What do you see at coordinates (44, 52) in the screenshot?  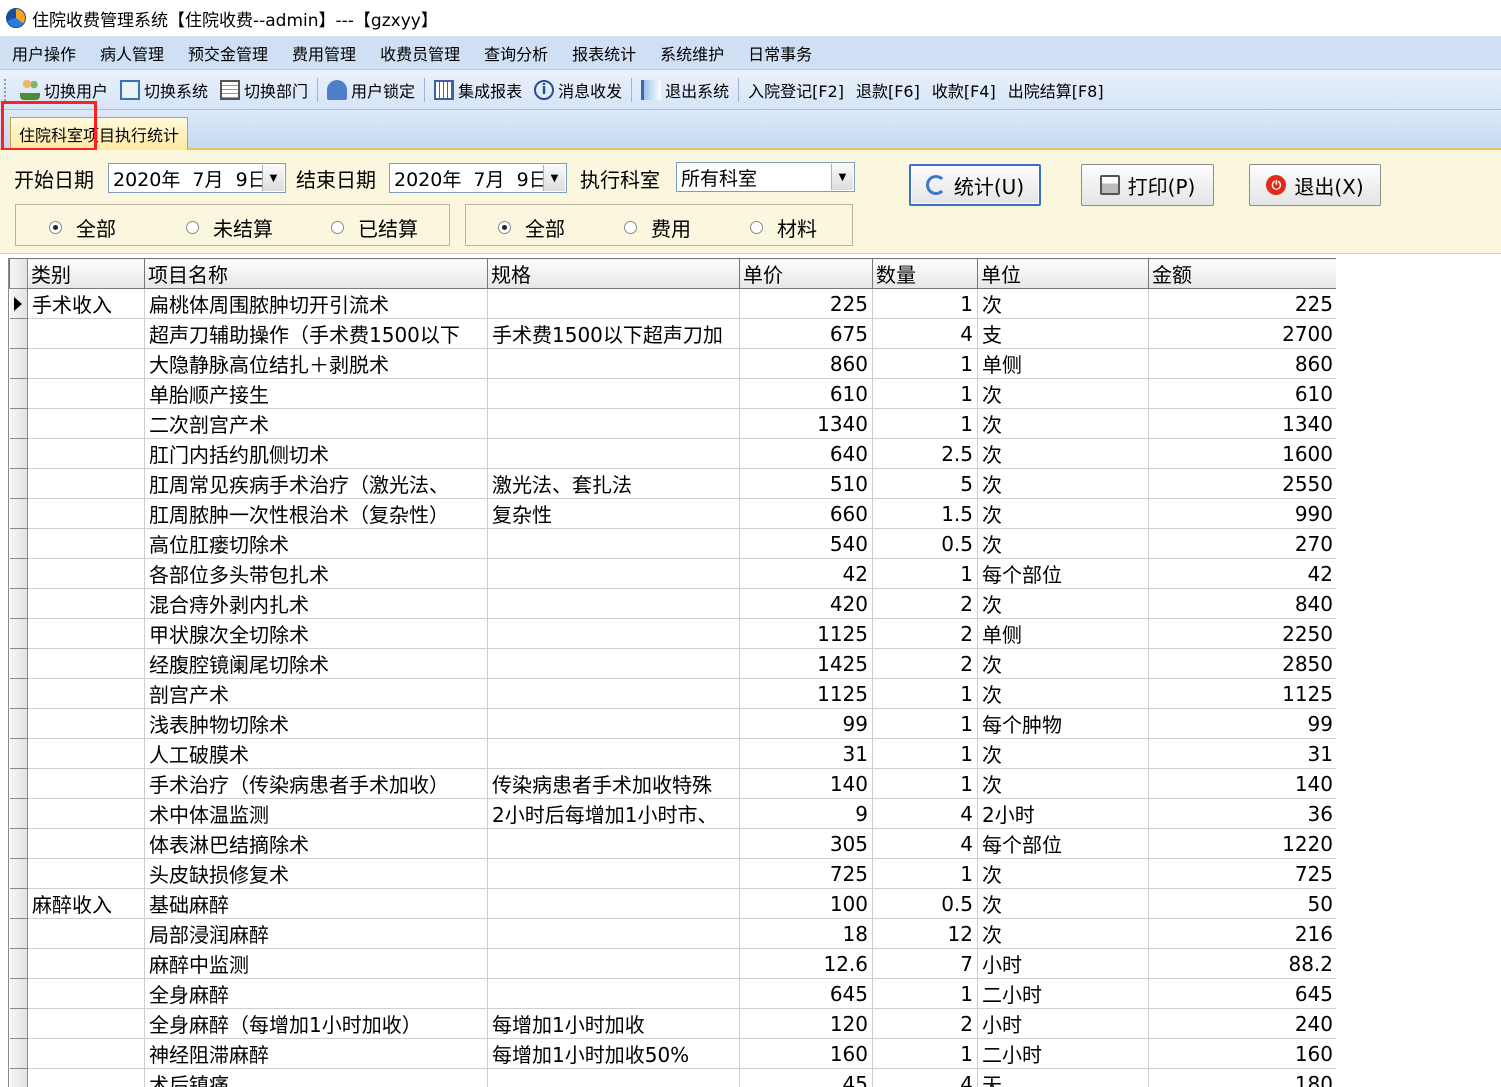 I see `menu-user-ops: 用户操作` at bounding box center [44, 52].